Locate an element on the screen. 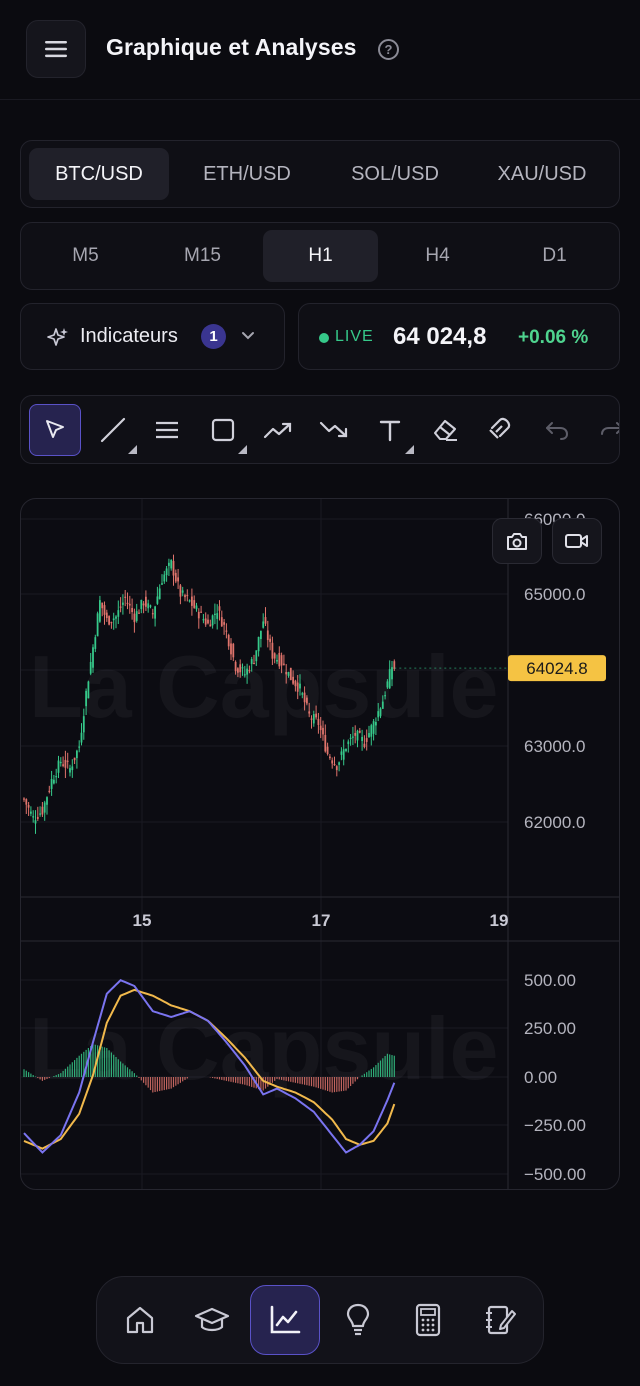  tab-xau-usd: XAU/USD is located at coordinates (542, 174).